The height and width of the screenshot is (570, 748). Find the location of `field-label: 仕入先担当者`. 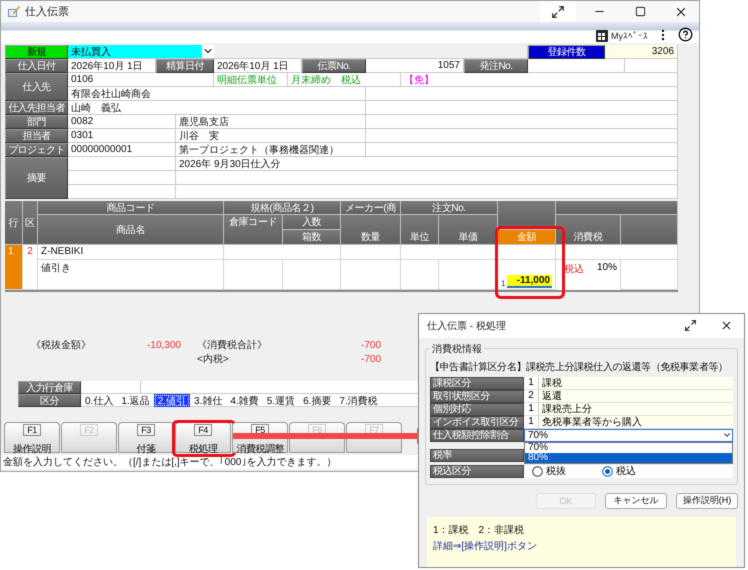

field-label: 仕入先担当者 is located at coordinates (36, 108).